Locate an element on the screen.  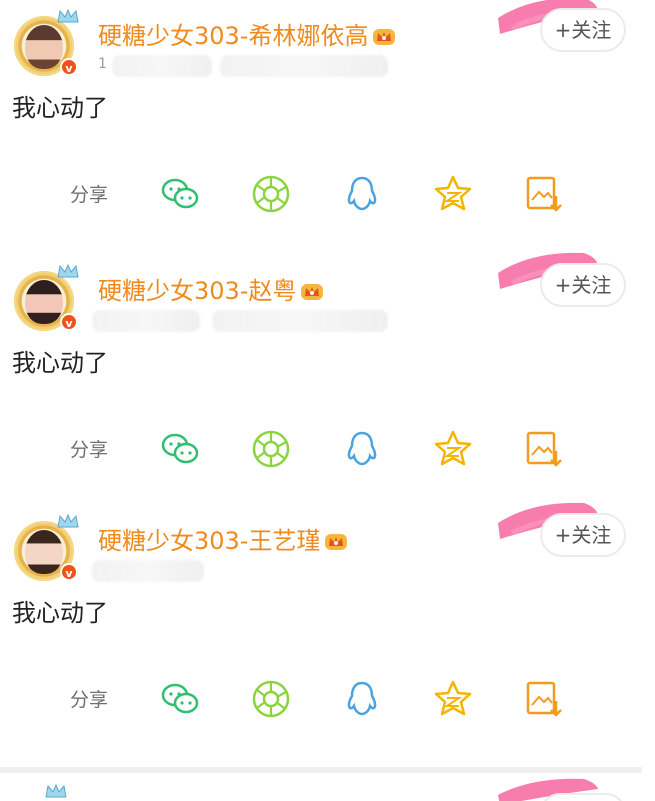
username-text: 硬糖少女303-希林娜依高 is located at coordinates (233, 36).